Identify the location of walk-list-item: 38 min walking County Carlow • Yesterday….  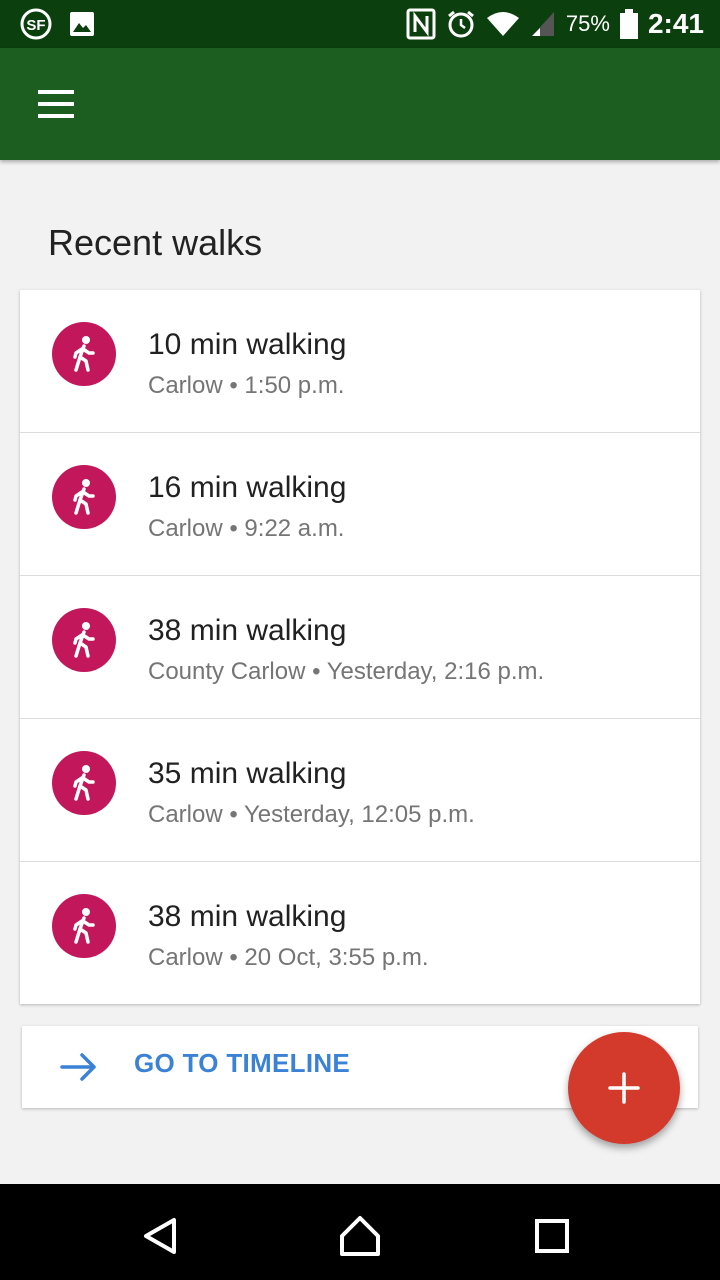
(360, 647).